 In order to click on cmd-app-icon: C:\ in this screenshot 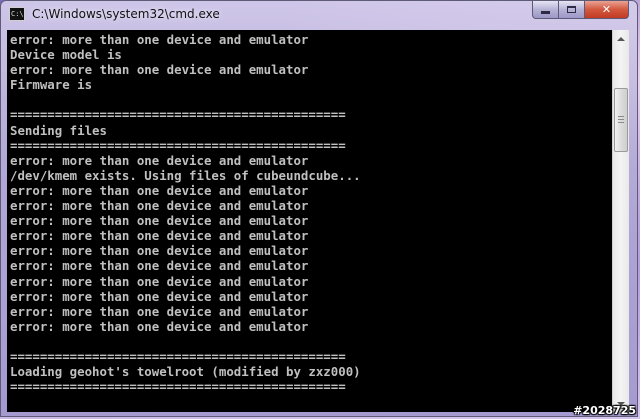, I will do `click(17, 14)`.